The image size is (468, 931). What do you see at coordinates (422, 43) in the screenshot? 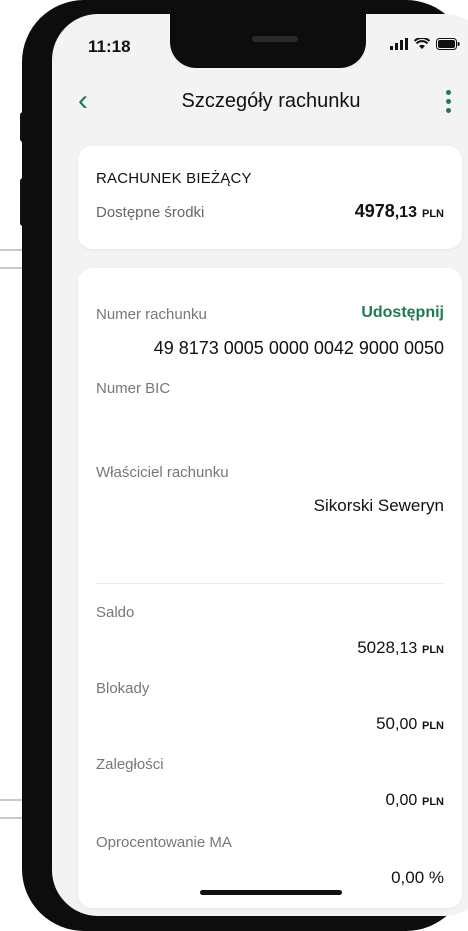
I see `wifi-icon` at bounding box center [422, 43].